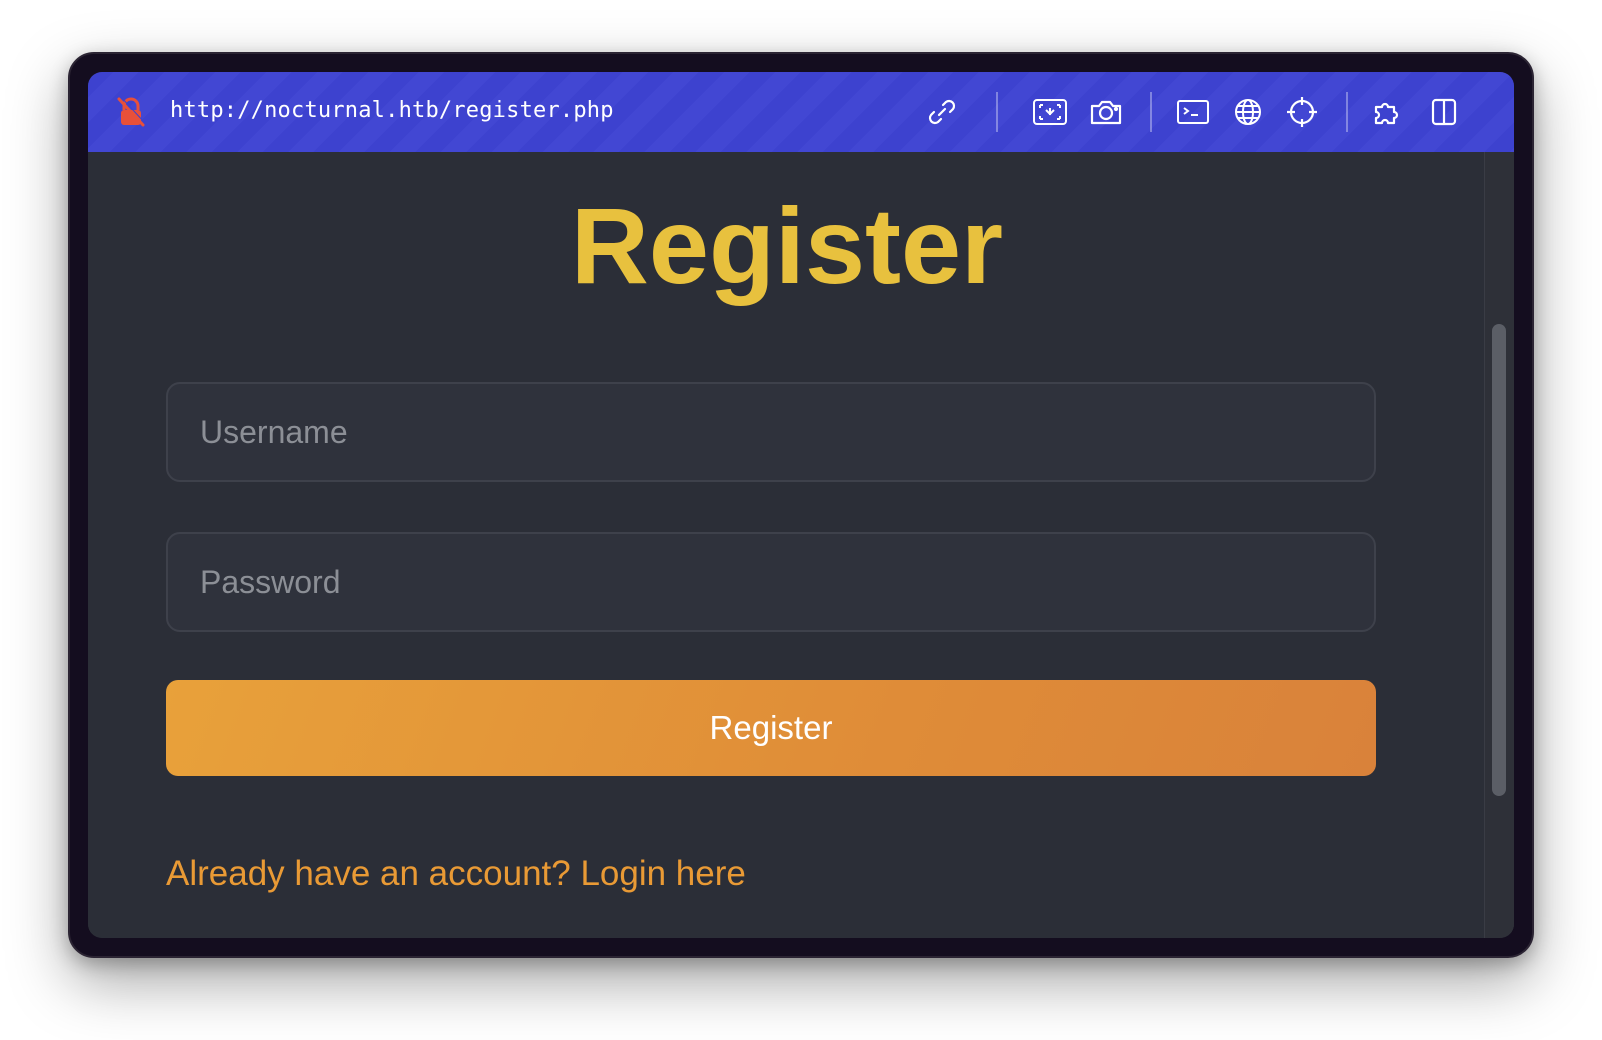 The height and width of the screenshot is (1040, 1602). I want to click on split-view-icon, so click(1444, 112).